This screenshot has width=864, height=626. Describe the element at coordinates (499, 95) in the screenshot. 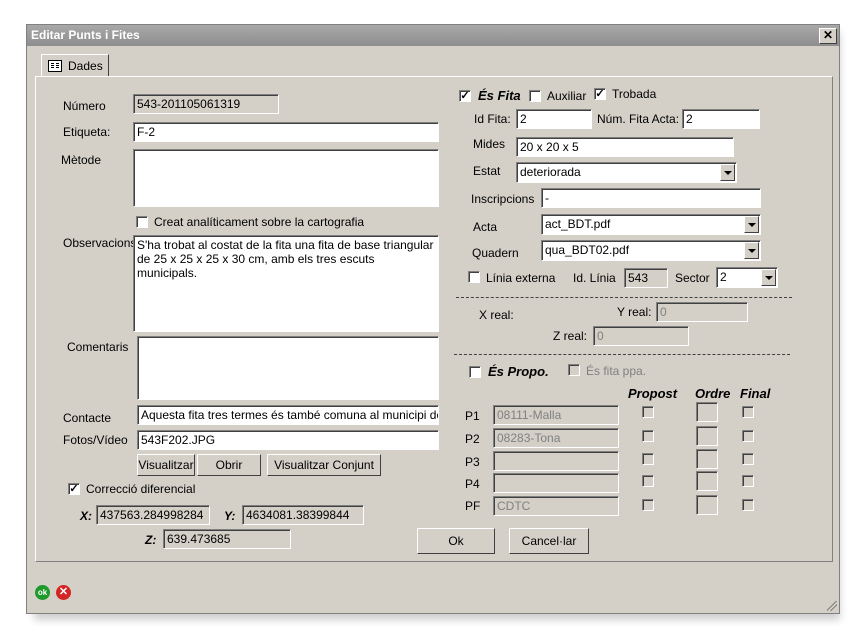

I see `es-fita-label: És Fita` at that location.